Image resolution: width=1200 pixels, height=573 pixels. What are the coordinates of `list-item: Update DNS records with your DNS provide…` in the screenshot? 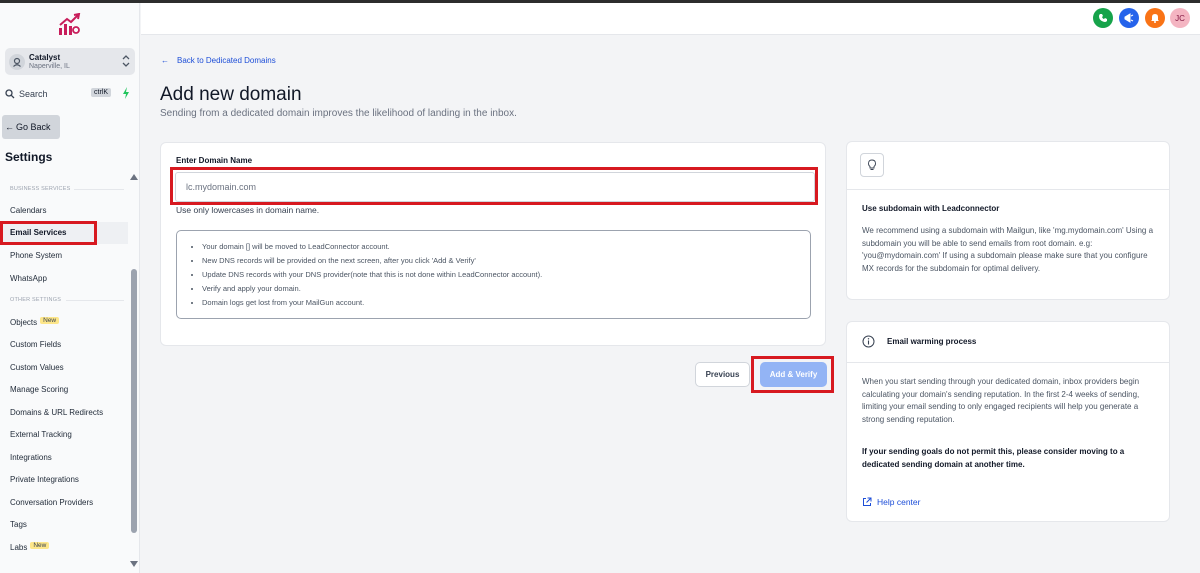 It's located at (506, 275).